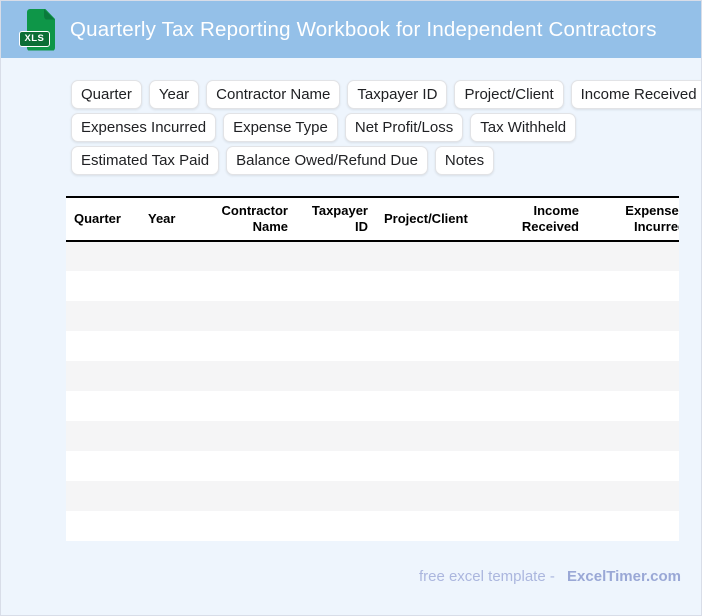  What do you see at coordinates (144, 127) in the screenshot?
I see `field-chip: Expenses Incurred` at bounding box center [144, 127].